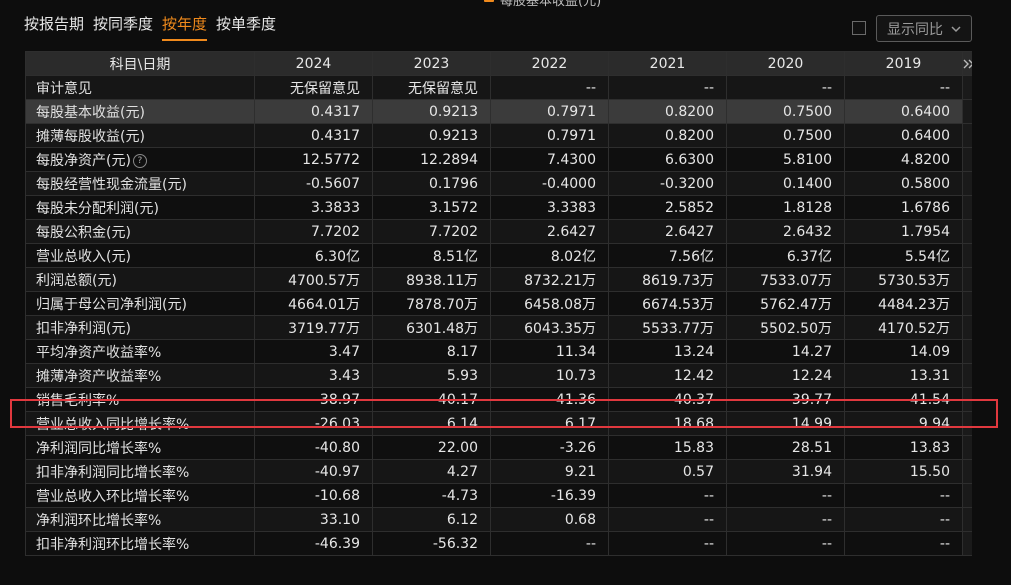 The image size is (1011, 585). I want to click on compare-checkbox, so click(859, 28).